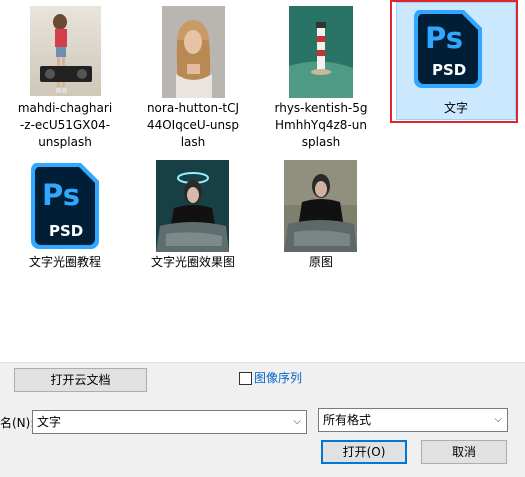 This screenshot has height=477, width=525. What do you see at coordinates (278, 377) in the screenshot?
I see `image-sequence-label: 图像序列` at bounding box center [278, 377].